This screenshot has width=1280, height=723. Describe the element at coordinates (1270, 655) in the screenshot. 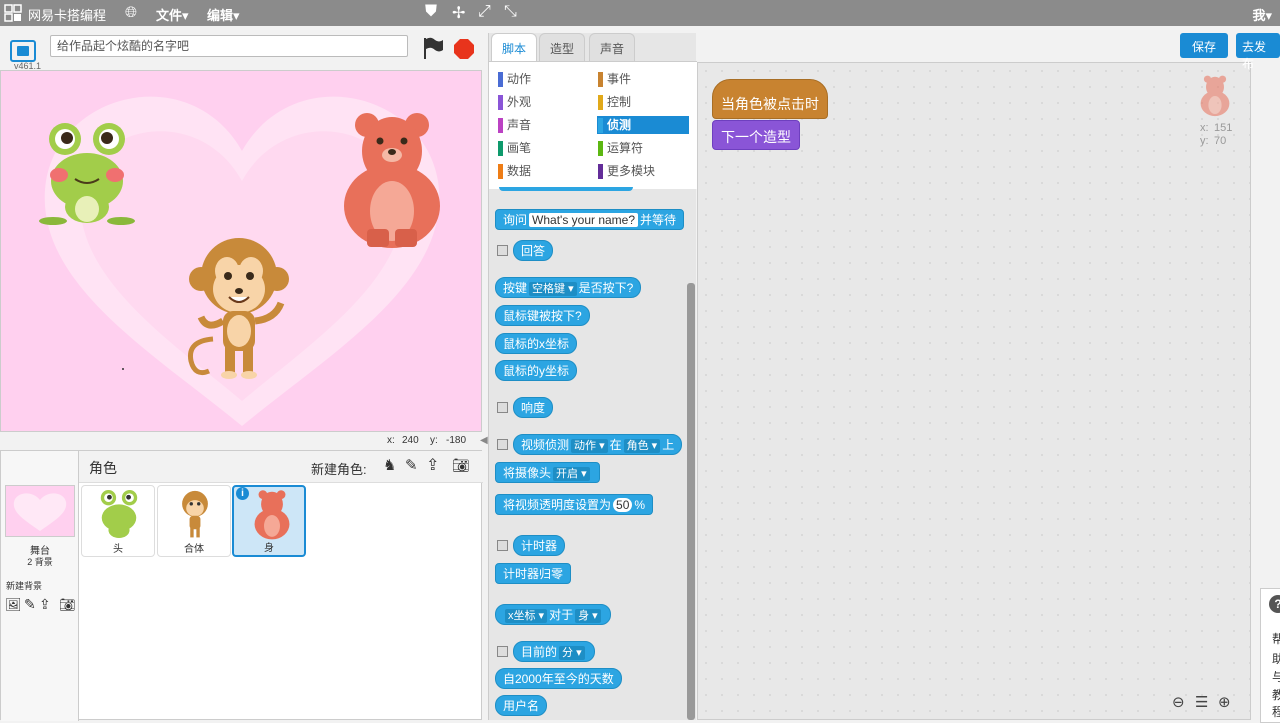

I see `help-panel: ? 帮 助 与 教 程` at that location.